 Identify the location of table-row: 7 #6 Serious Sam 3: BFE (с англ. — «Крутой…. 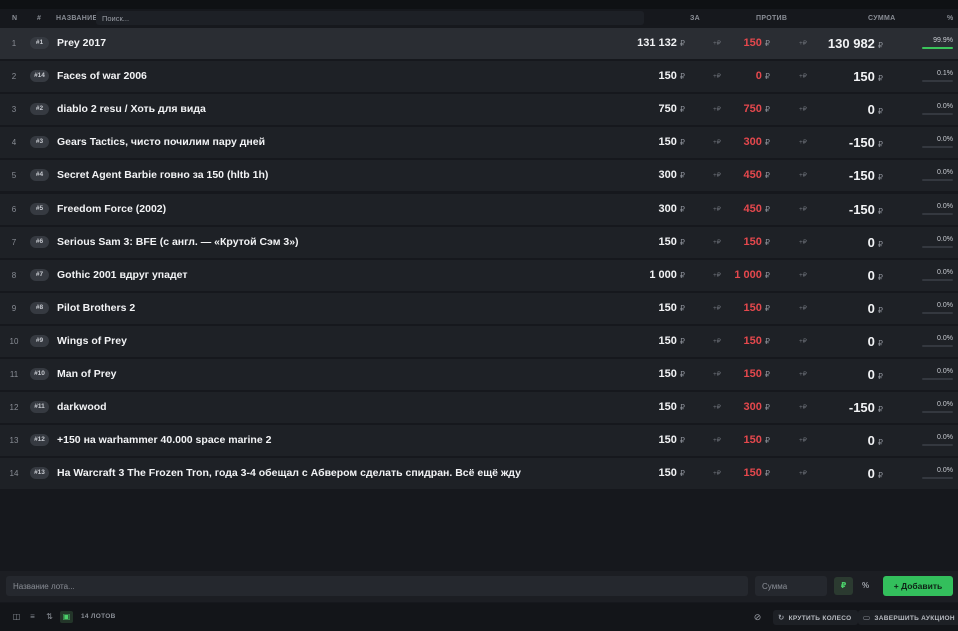
(479, 242).